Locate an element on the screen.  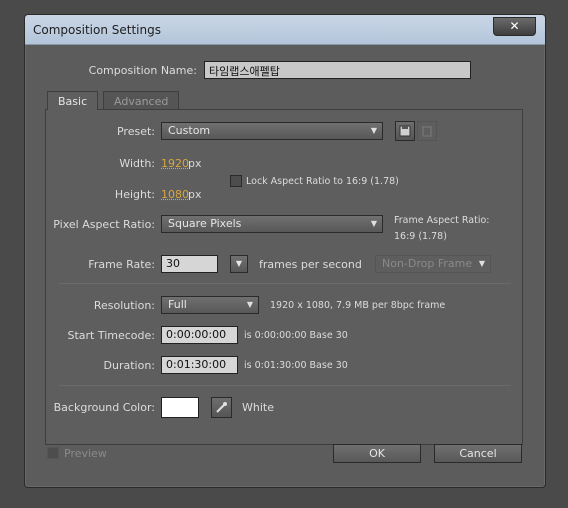
frame-rate-dropdown: ▼ is located at coordinates (239, 264).